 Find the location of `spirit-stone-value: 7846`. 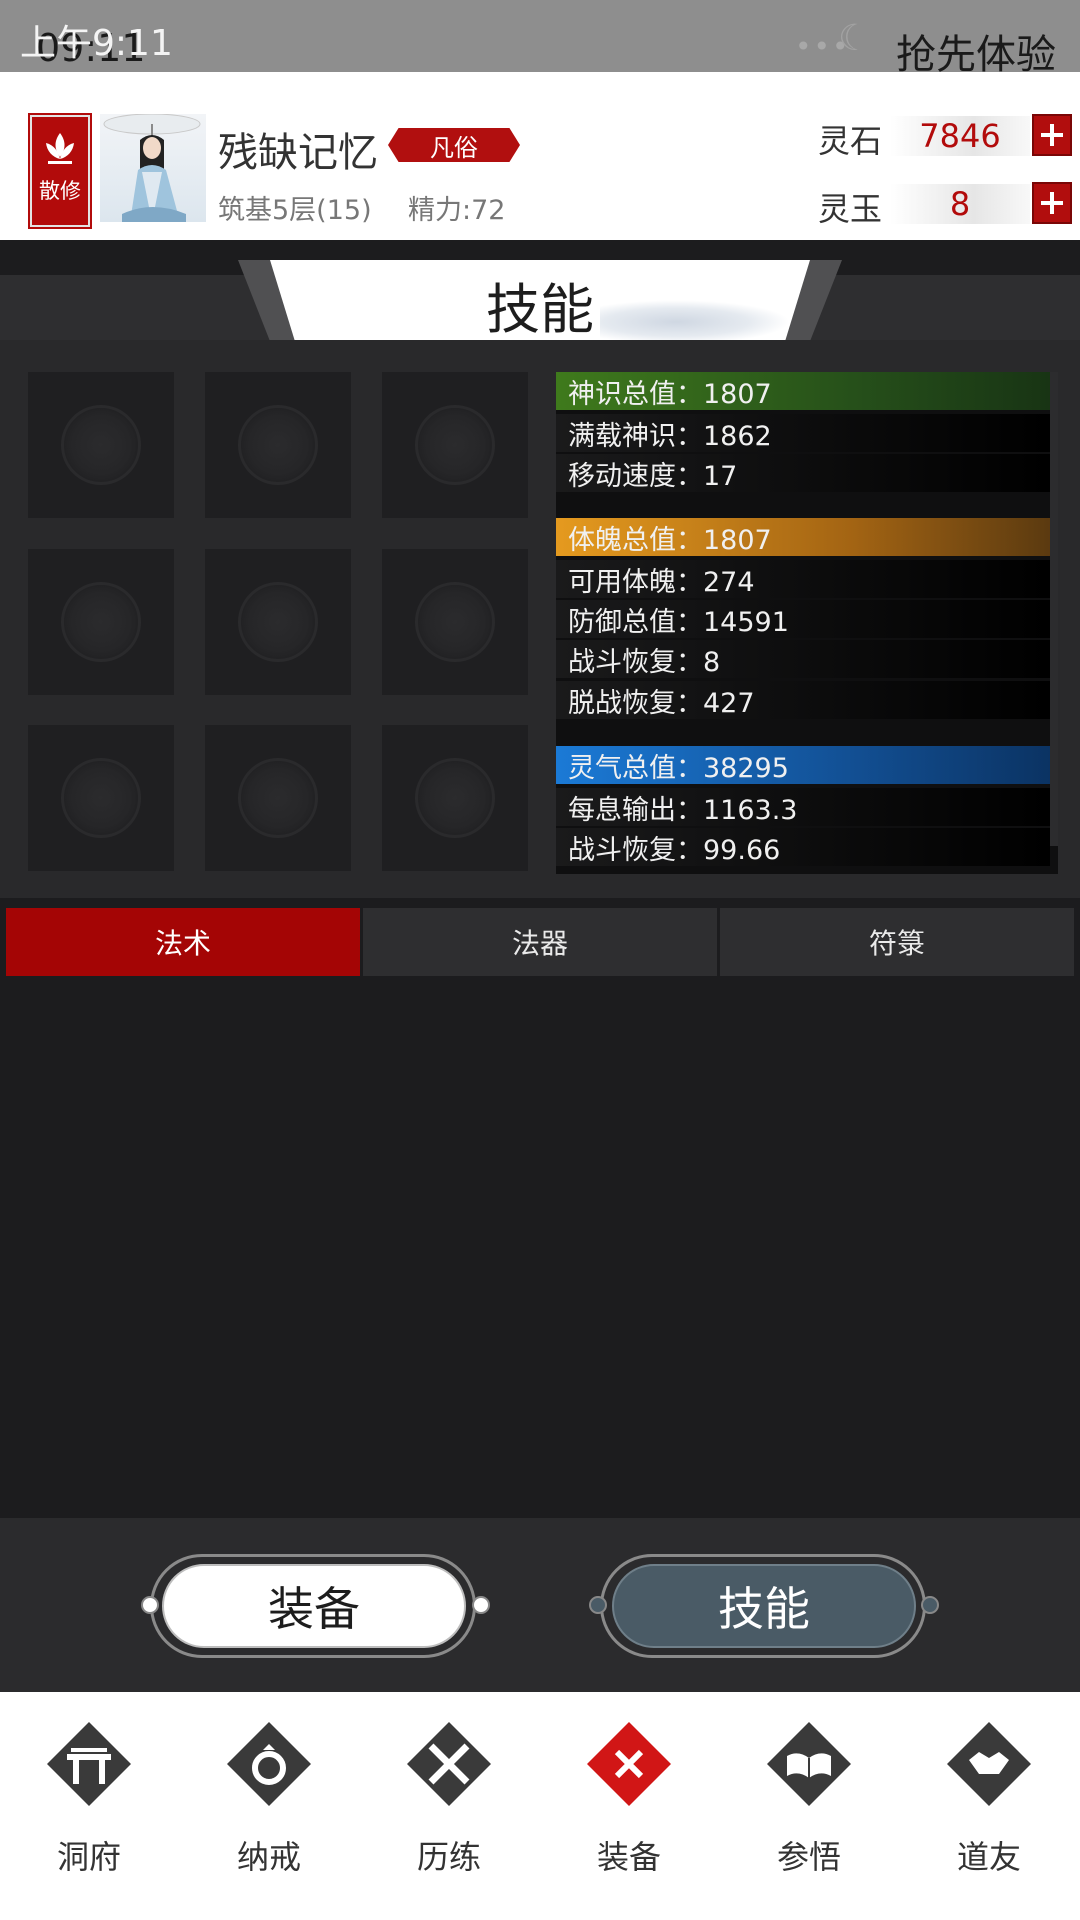

spirit-stone-value: 7846 is located at coordinates (960, 136).